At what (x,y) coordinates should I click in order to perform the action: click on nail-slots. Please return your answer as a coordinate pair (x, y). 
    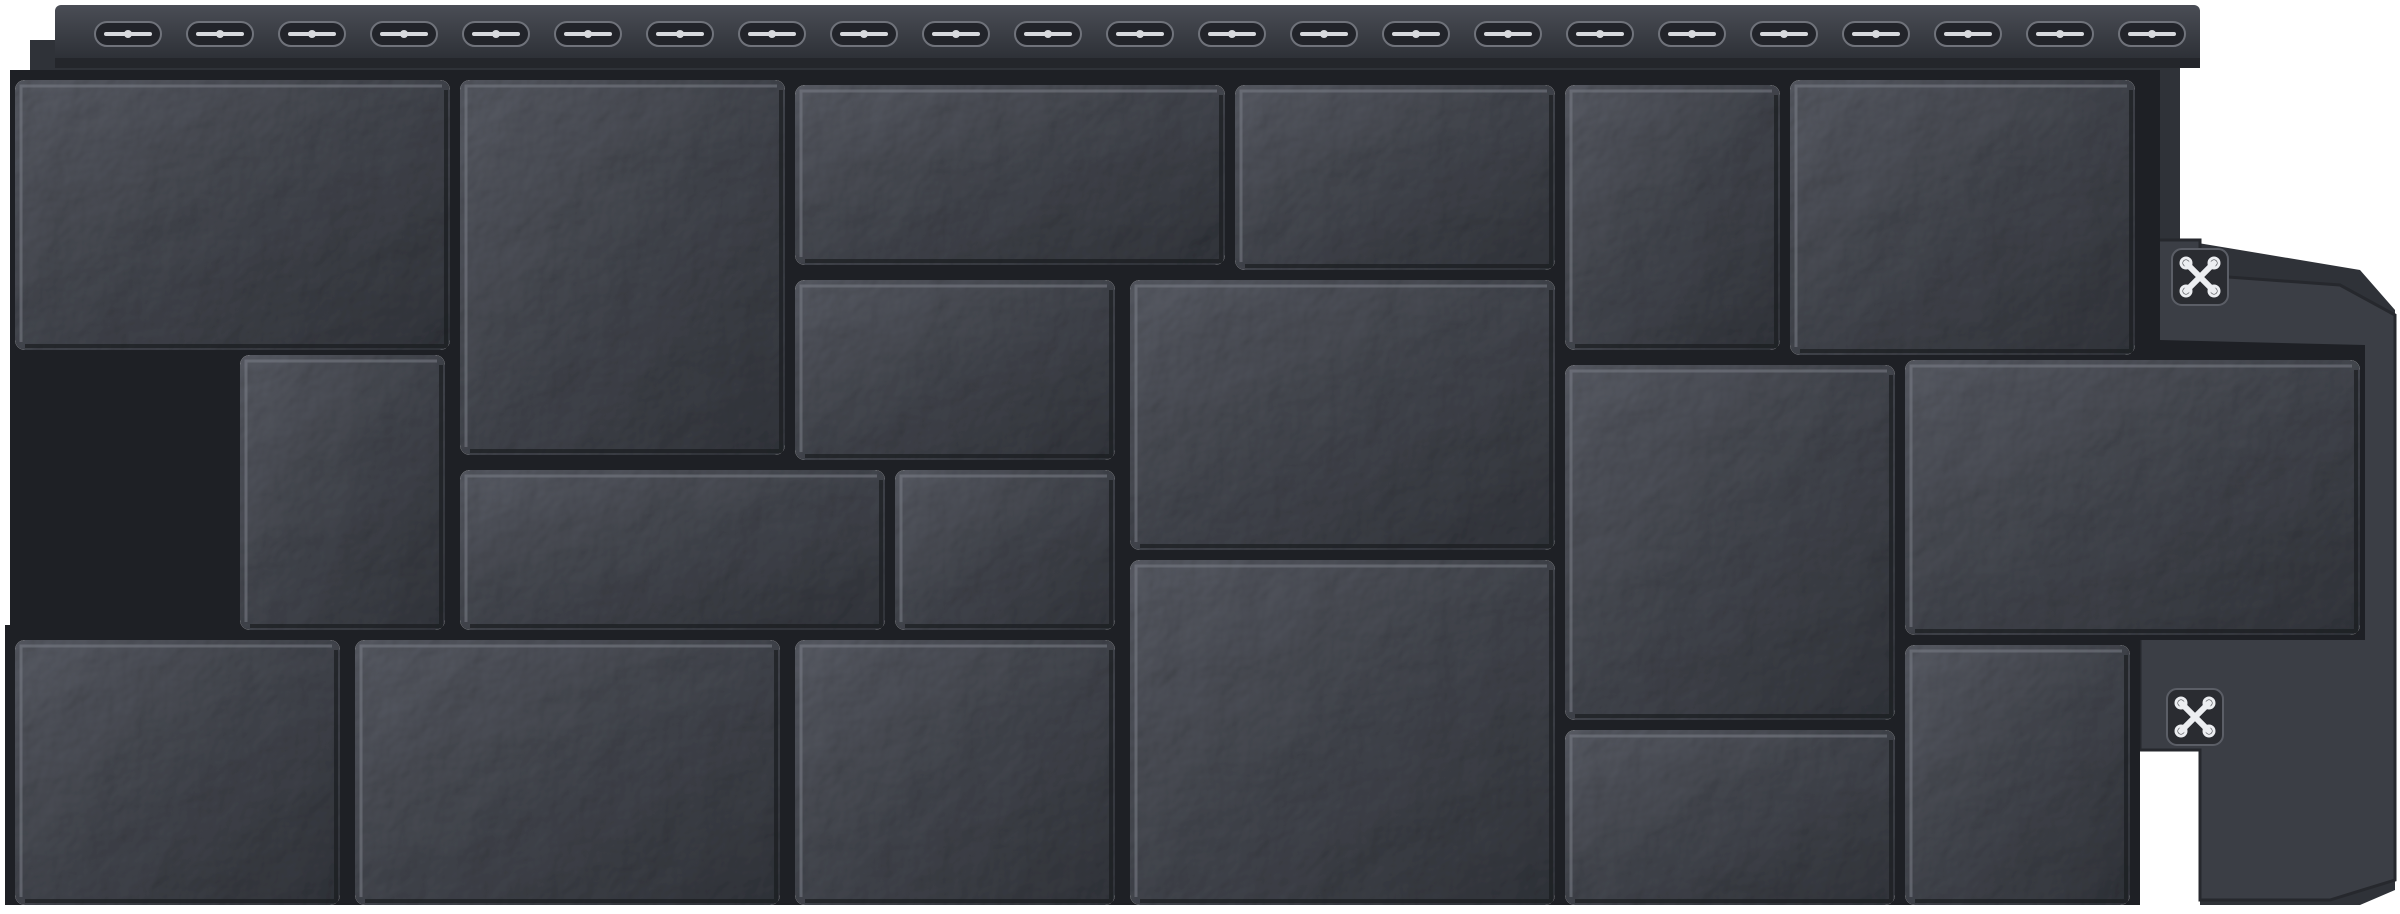
    Looking at the image, I should click on (1140, 34).